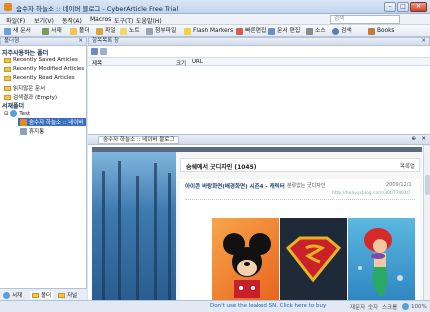 This screenshot has height=312, width=430. Describe the element at coordinates (12, 295) in the screenshot. I see `tab-library: 서재` at that location.